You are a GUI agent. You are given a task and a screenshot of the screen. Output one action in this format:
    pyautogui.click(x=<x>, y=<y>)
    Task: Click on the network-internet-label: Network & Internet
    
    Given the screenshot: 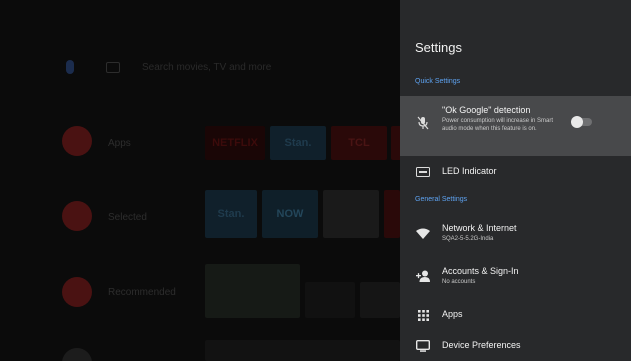 What is the action you would take?
    pyautogui.click(x=479, y=228)
    